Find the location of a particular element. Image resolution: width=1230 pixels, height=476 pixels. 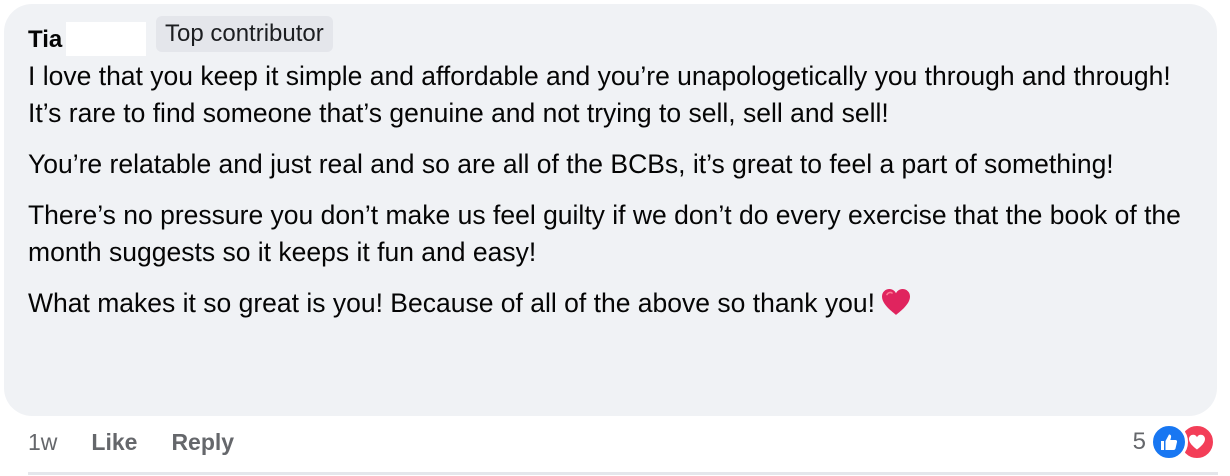

reply-button: Reply is located at coordinates (202, 442).